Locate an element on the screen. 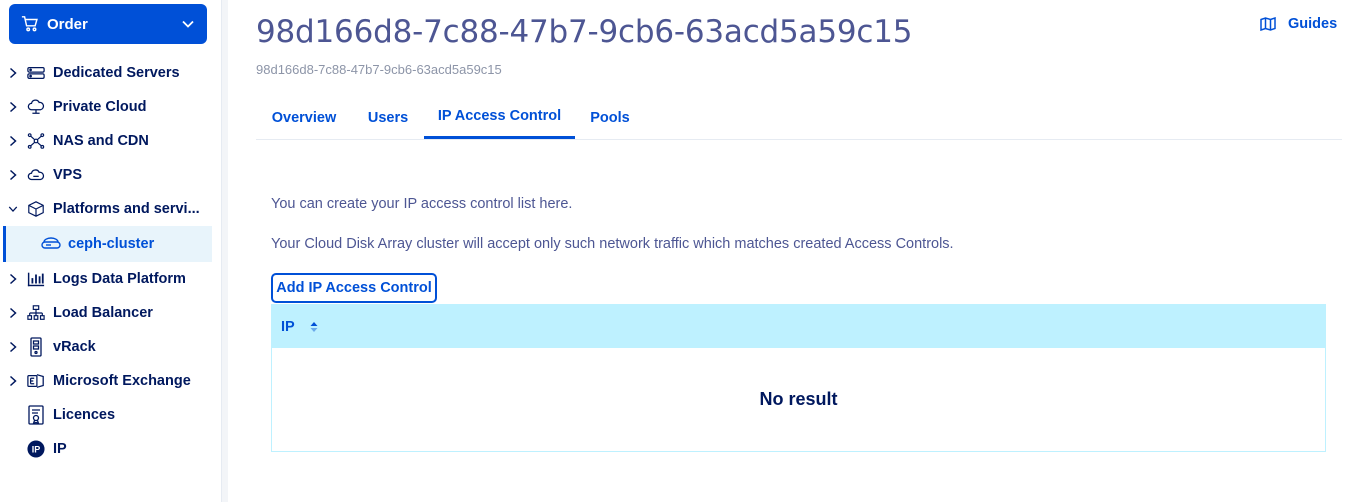 This screenshot has width=1364, height=502. sidebar-item-logs-data-platform: Logs Data Platform is located at coordinates (111, 279).